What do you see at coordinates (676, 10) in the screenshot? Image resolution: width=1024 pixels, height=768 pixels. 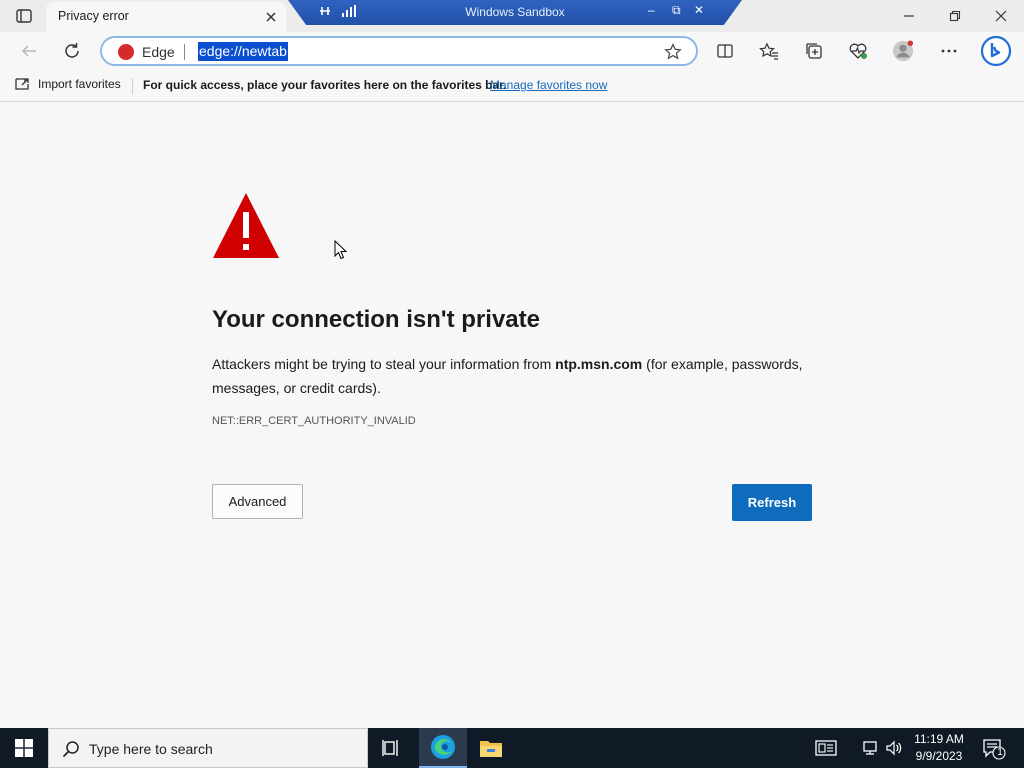 I see `sandbox-restore-icon: ⧉` at bounding box center [676, 10].